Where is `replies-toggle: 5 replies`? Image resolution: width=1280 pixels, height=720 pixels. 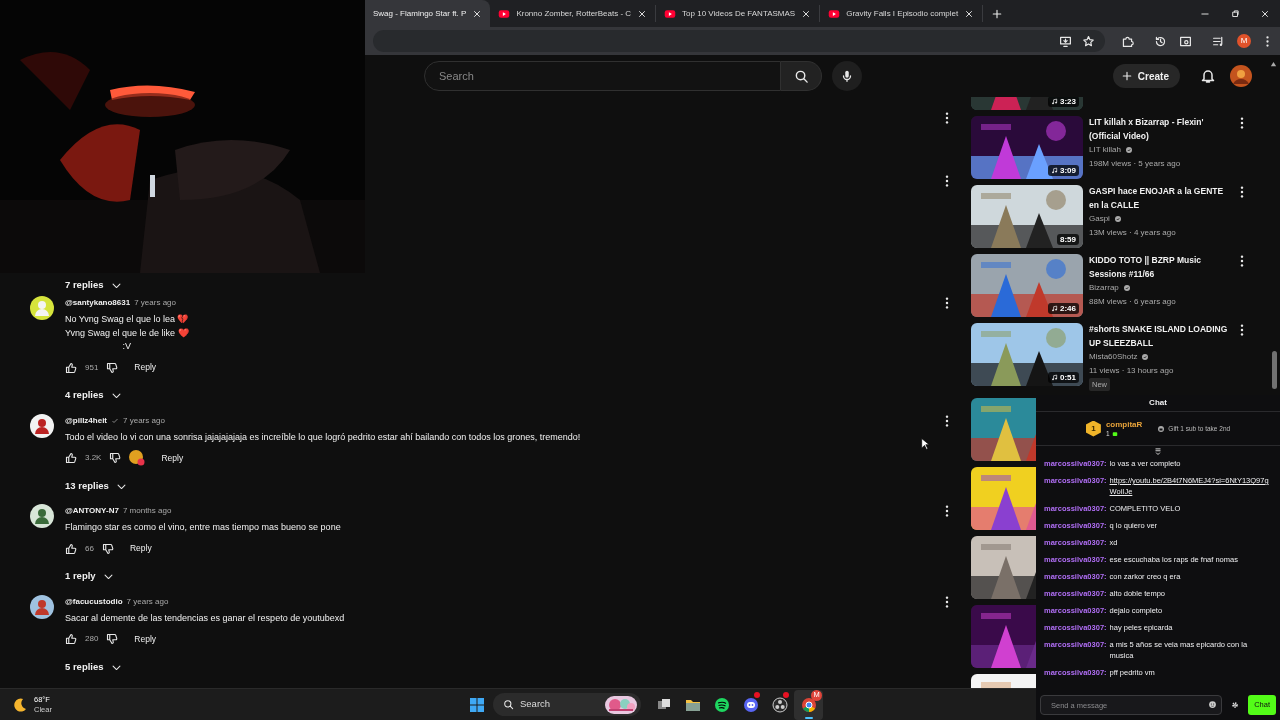 replies-toggle: 5 replies is located at coordinates (93, 667).